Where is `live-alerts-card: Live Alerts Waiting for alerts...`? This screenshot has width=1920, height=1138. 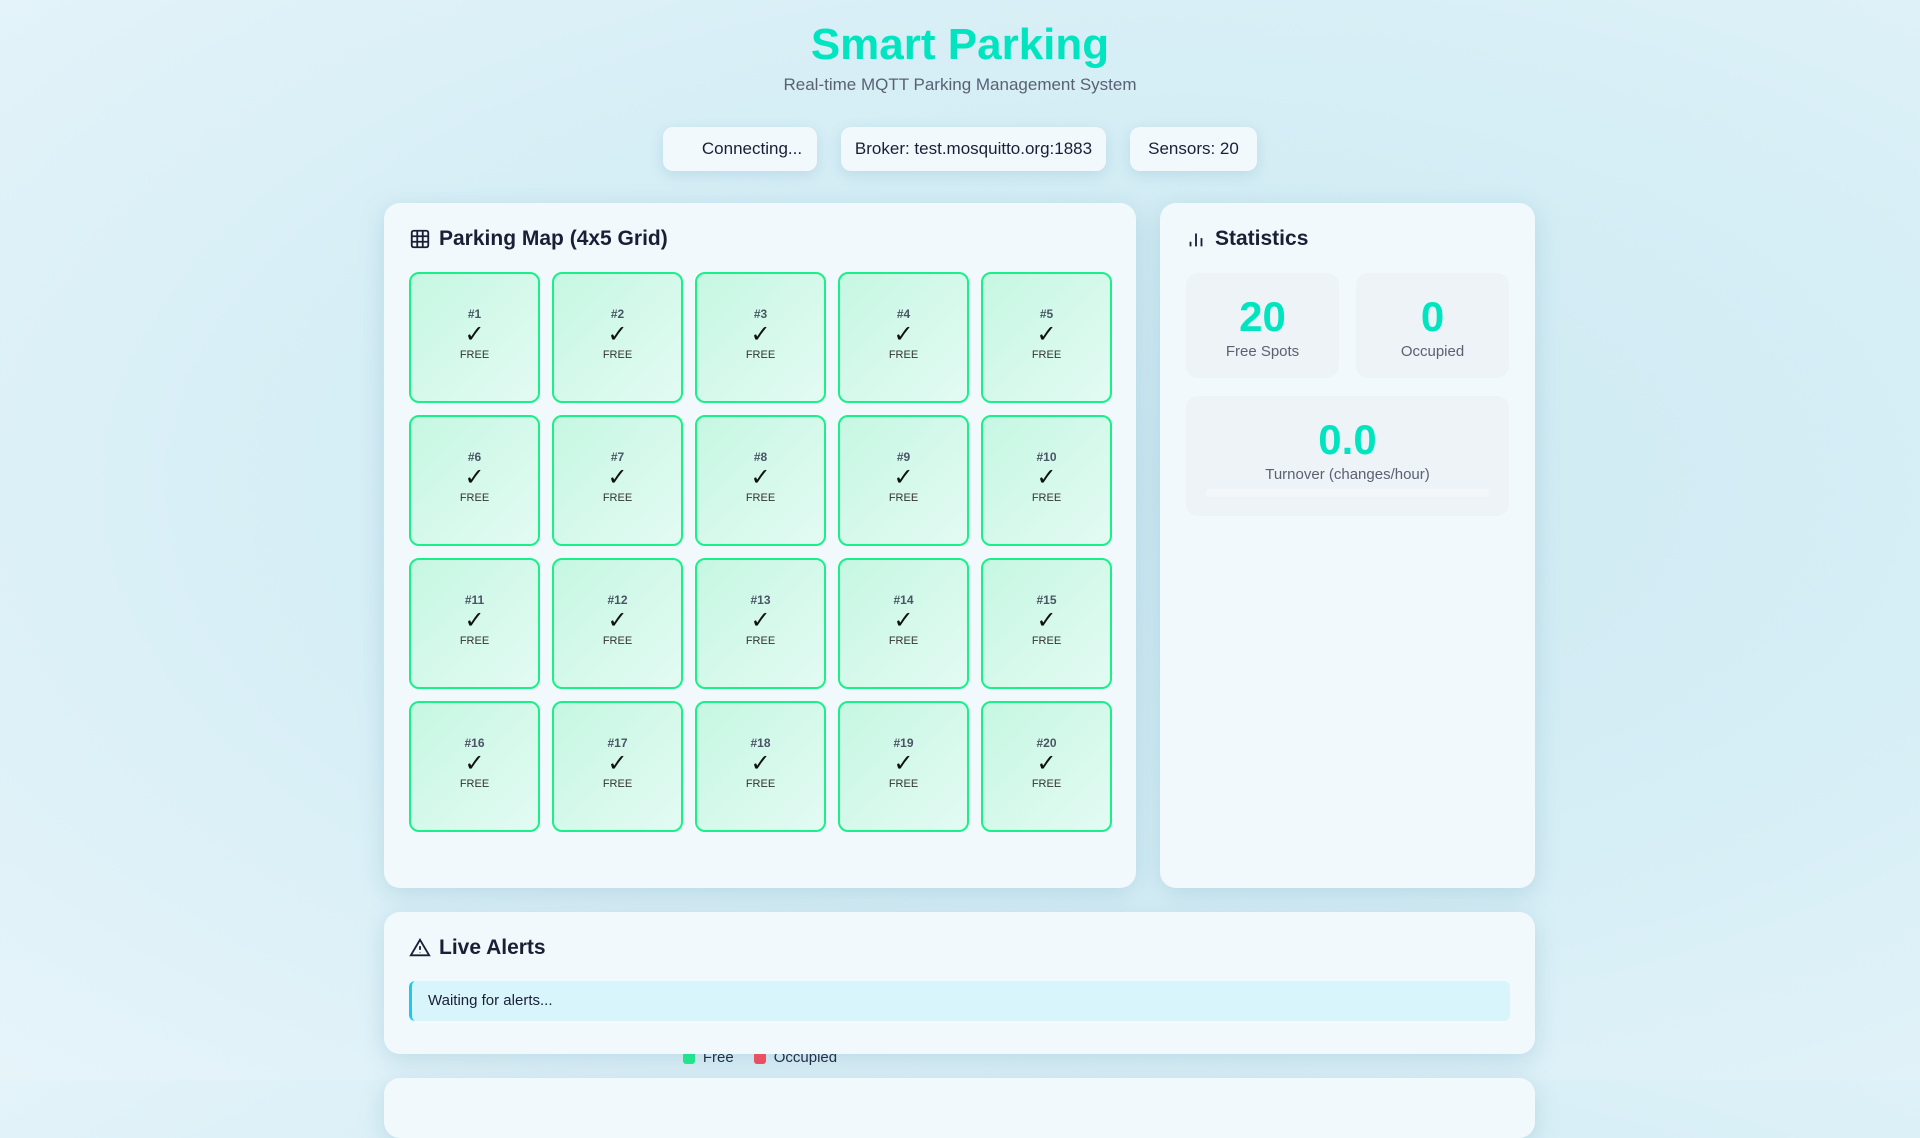
live-alerts-card: Live Alerts Waiting for alerts... is located at coordinates (959, 983).